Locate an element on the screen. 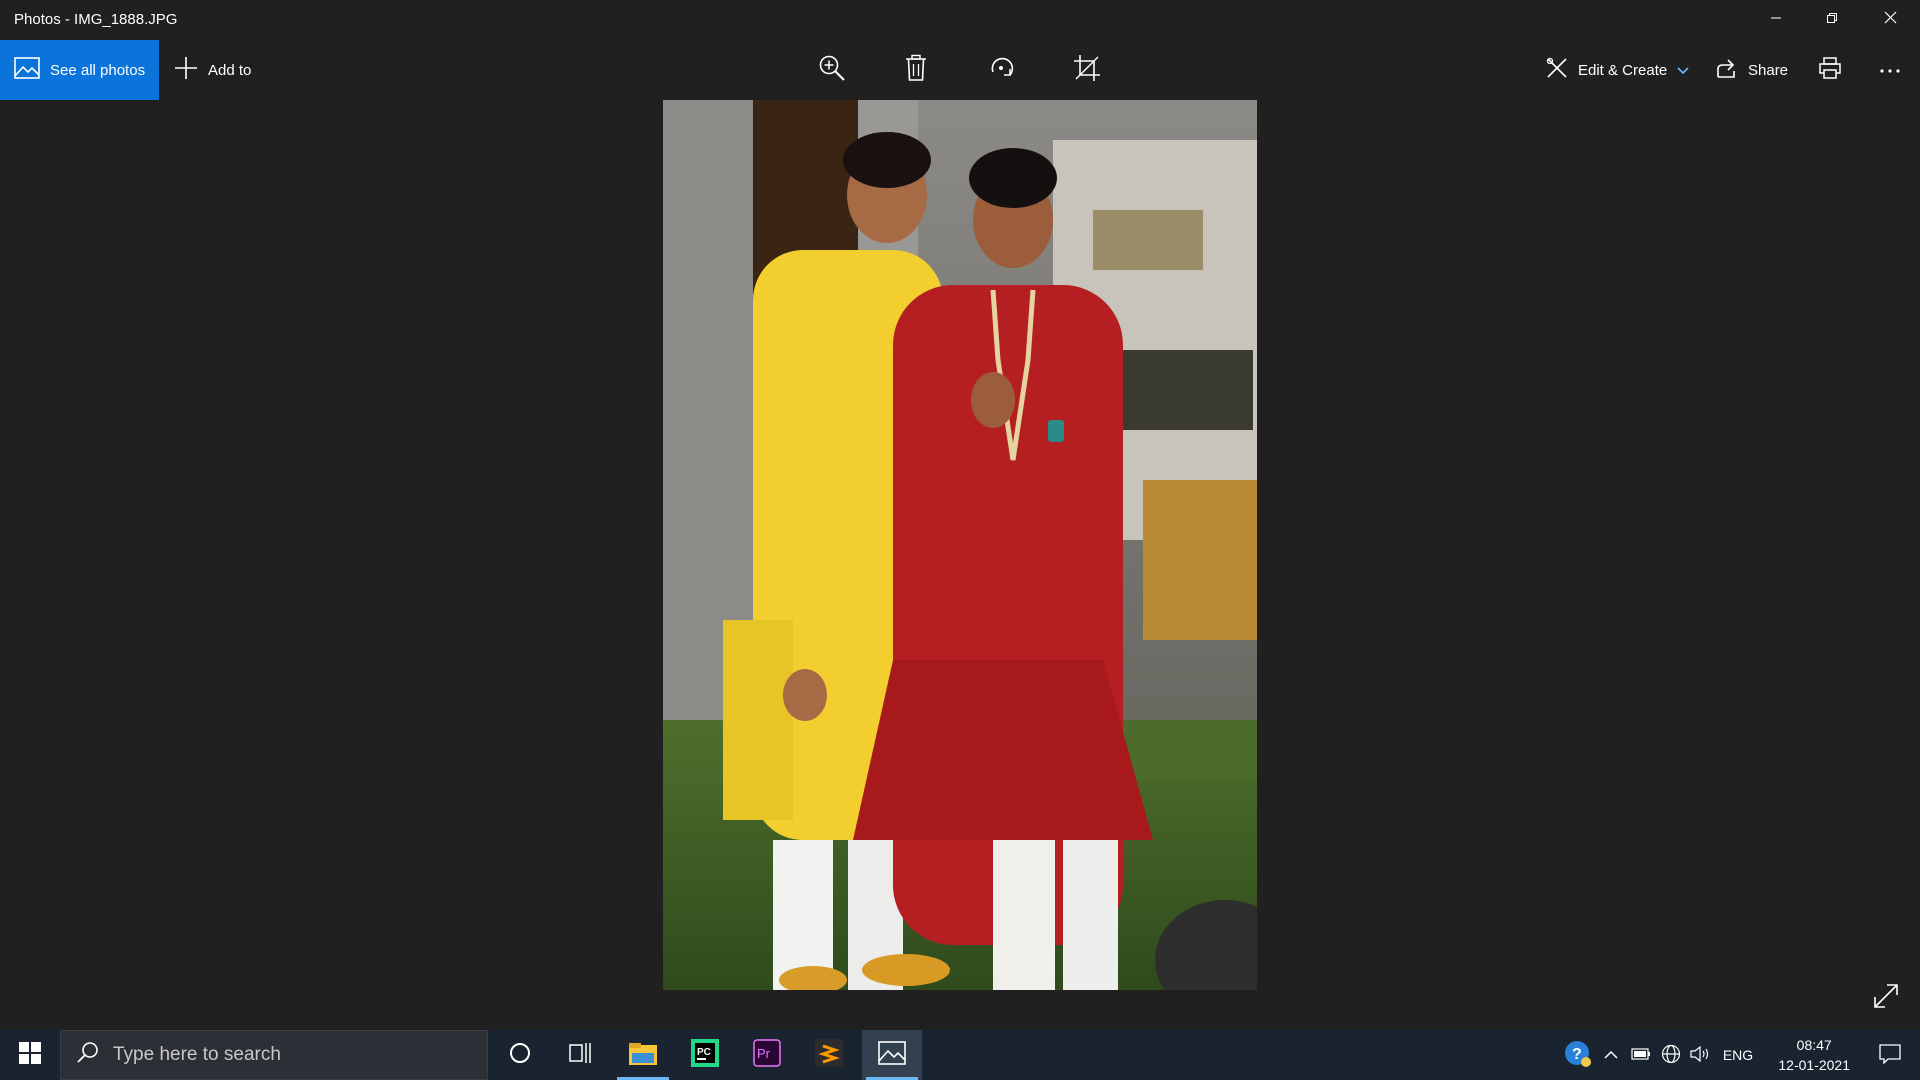 This screenshot has width=1920, height=1080. svg-text: Pr is located at coordinates (764, 1053).